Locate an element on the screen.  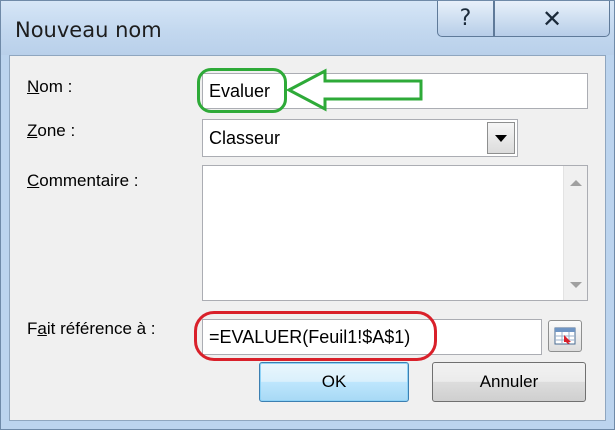
dialog-title: Nouveau nom is located at coordinates (88, 30).